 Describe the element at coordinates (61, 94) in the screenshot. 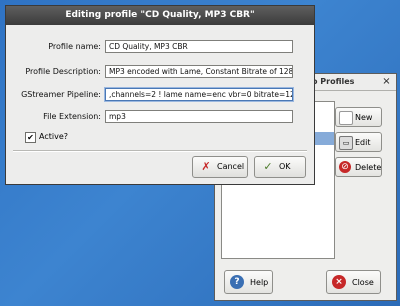

I see `gstreamer-pipeline-label: GStreamer Pipeline:` at that location.